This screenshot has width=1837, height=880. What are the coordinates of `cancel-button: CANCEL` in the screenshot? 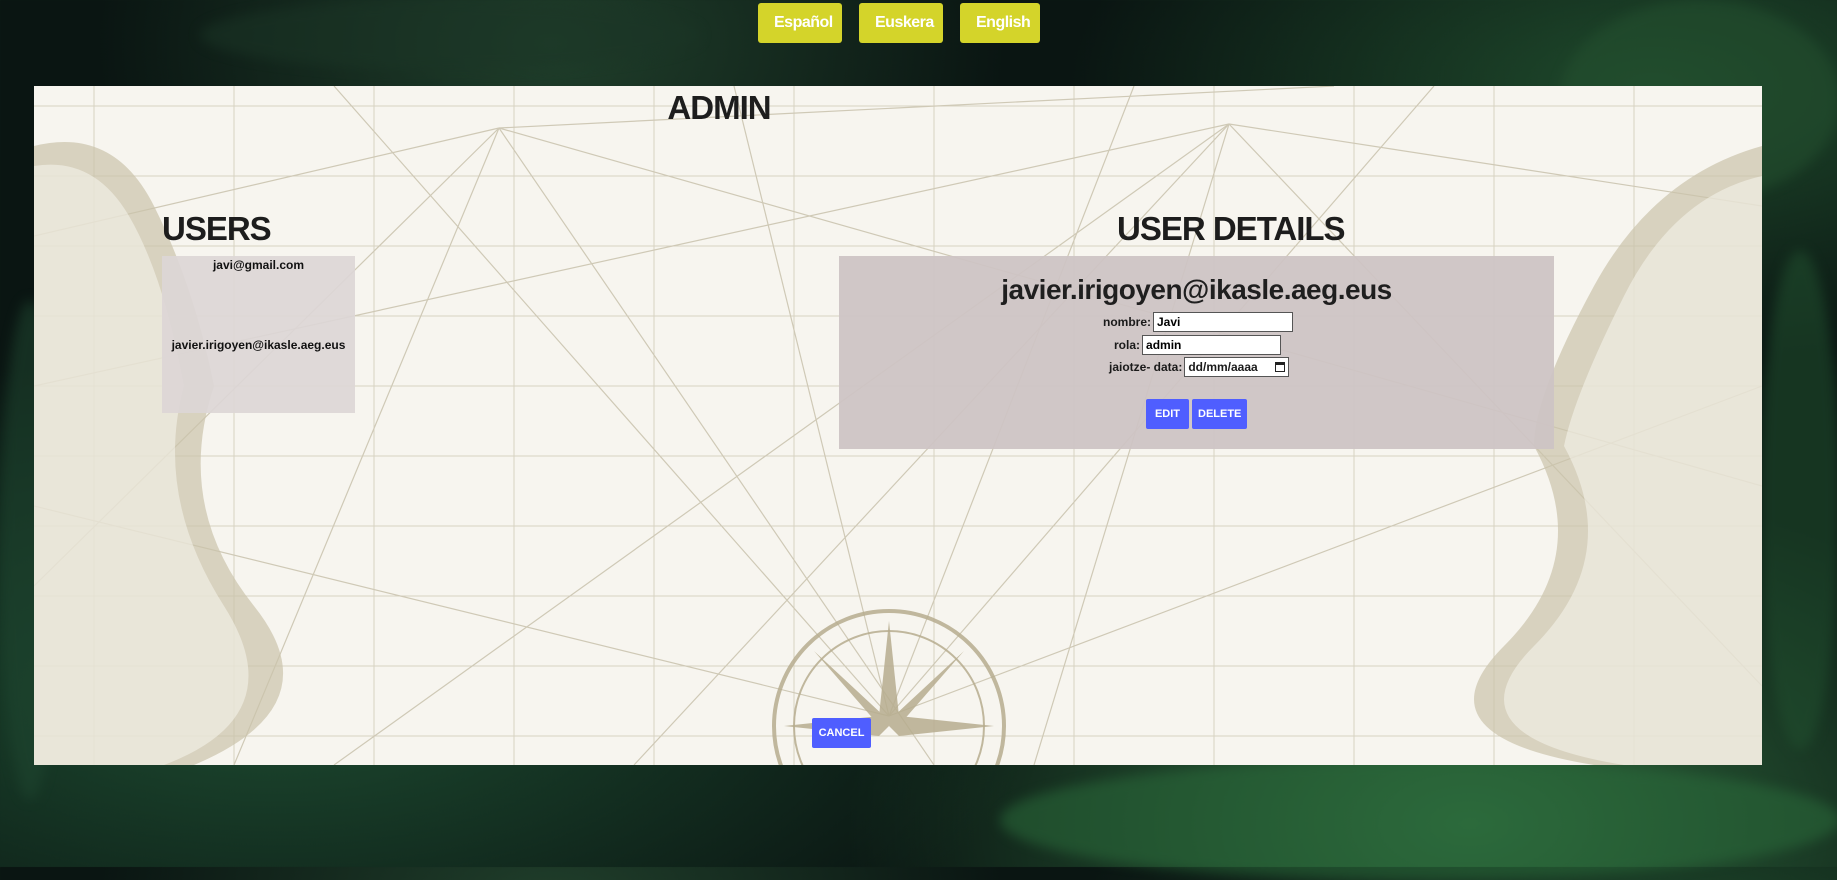 It's located at (841, 733).